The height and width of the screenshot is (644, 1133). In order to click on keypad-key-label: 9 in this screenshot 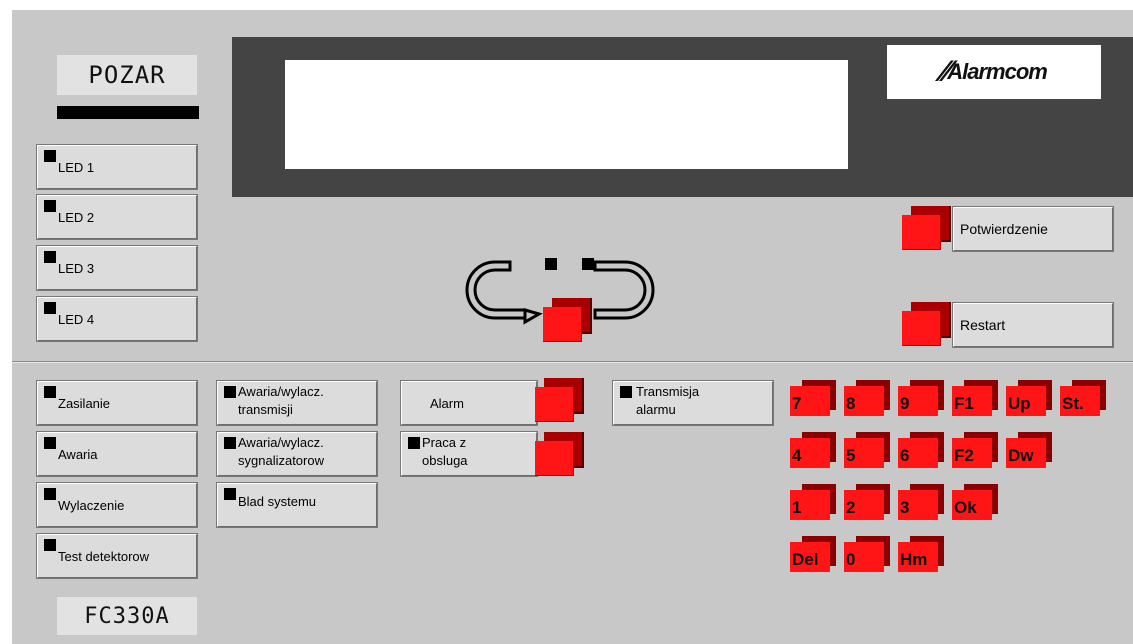, I will do `click(918, 401)`.